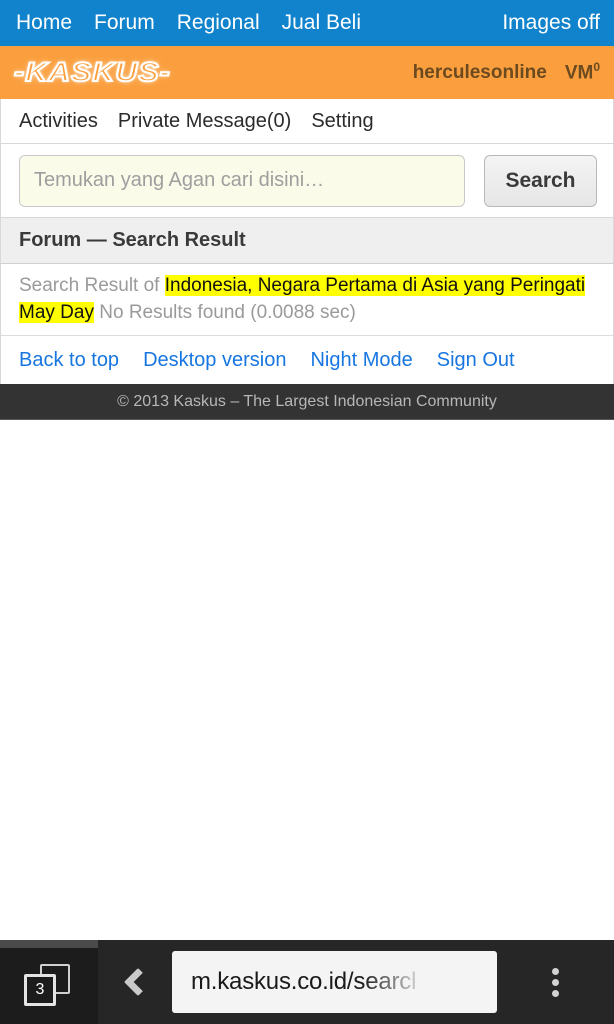 This screenshot has height=1024, width=614. I want to click on overflow-menu-button, so click(555, 982).